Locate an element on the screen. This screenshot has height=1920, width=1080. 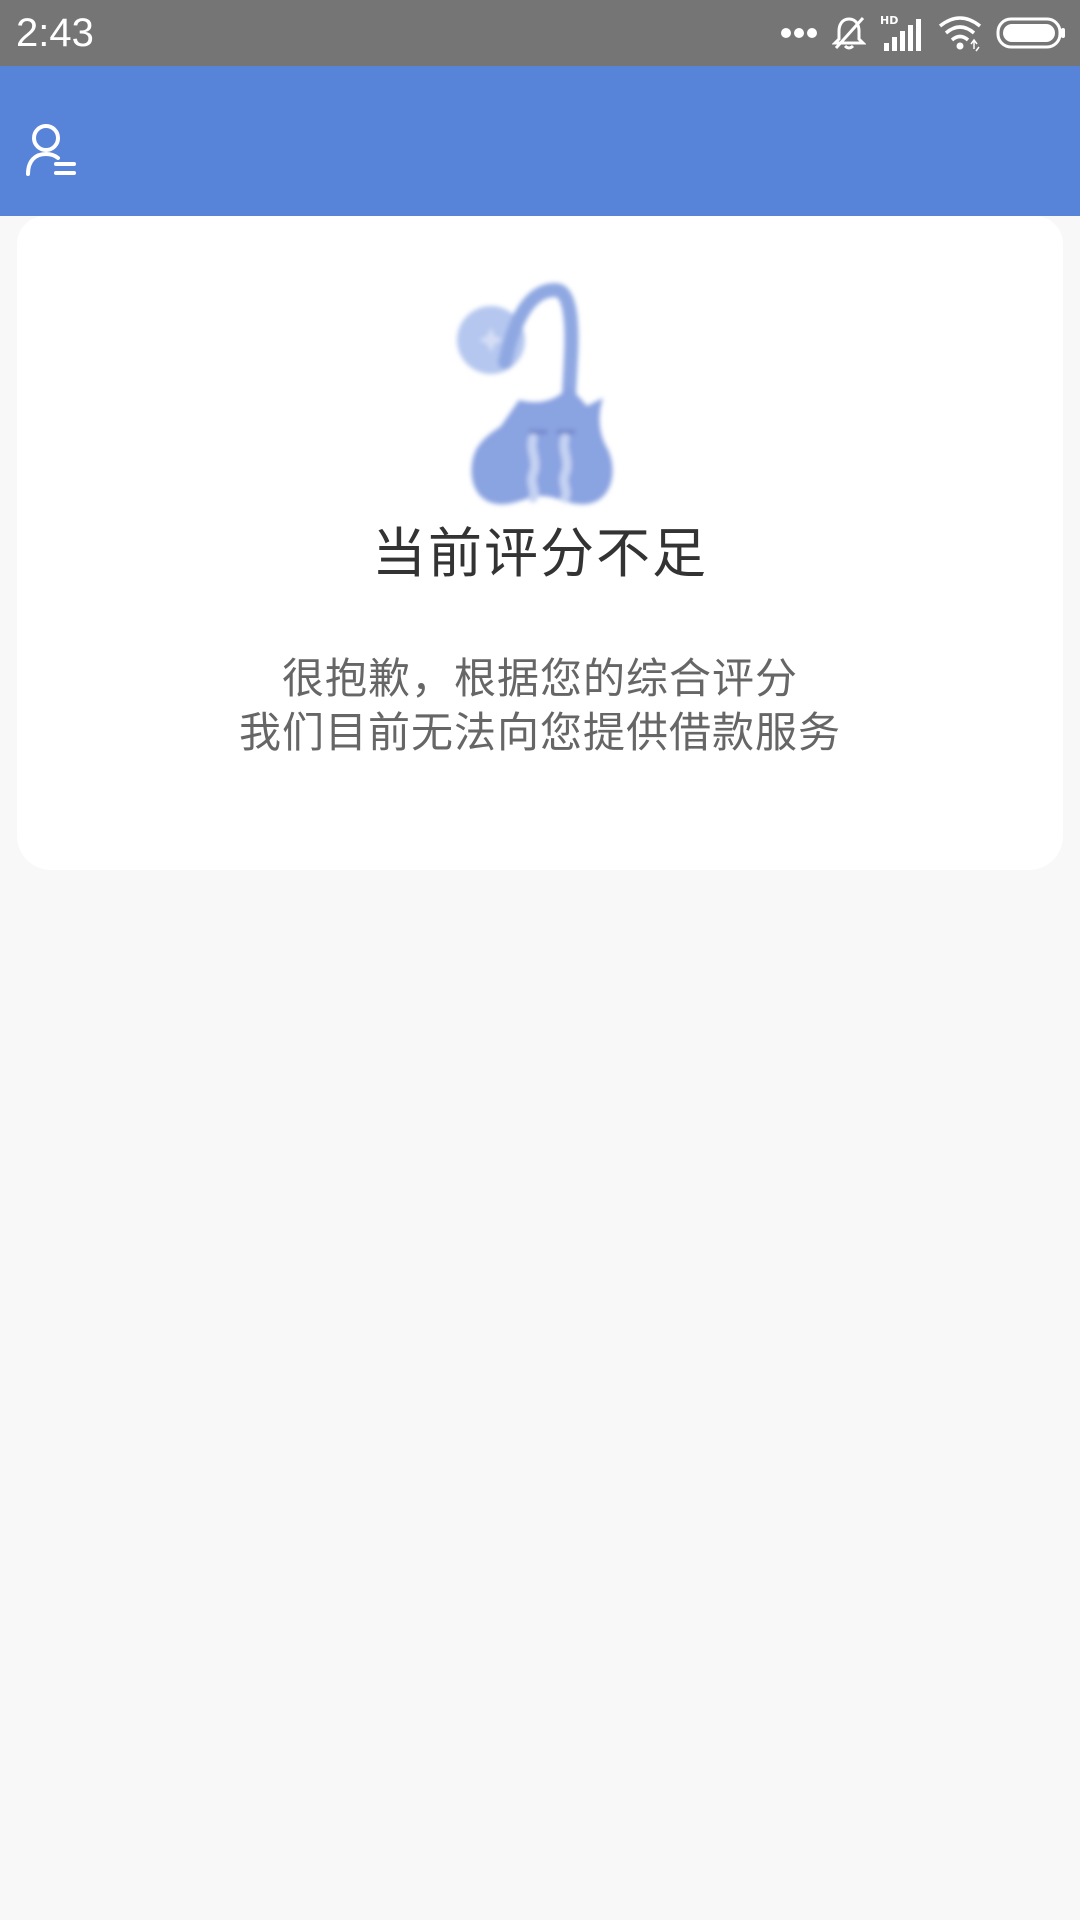
status-bar: 2:43 HD is located at coordinates (540, 33).